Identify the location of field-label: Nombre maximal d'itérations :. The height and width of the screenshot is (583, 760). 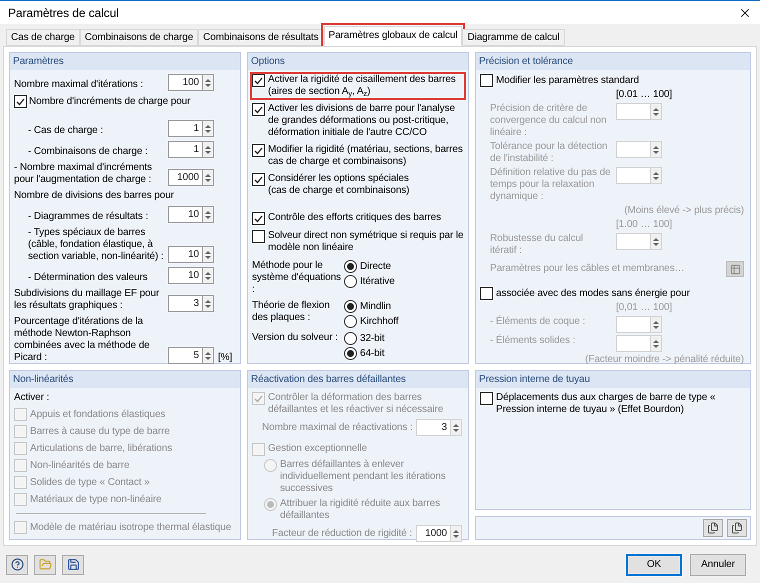
(79, 85).